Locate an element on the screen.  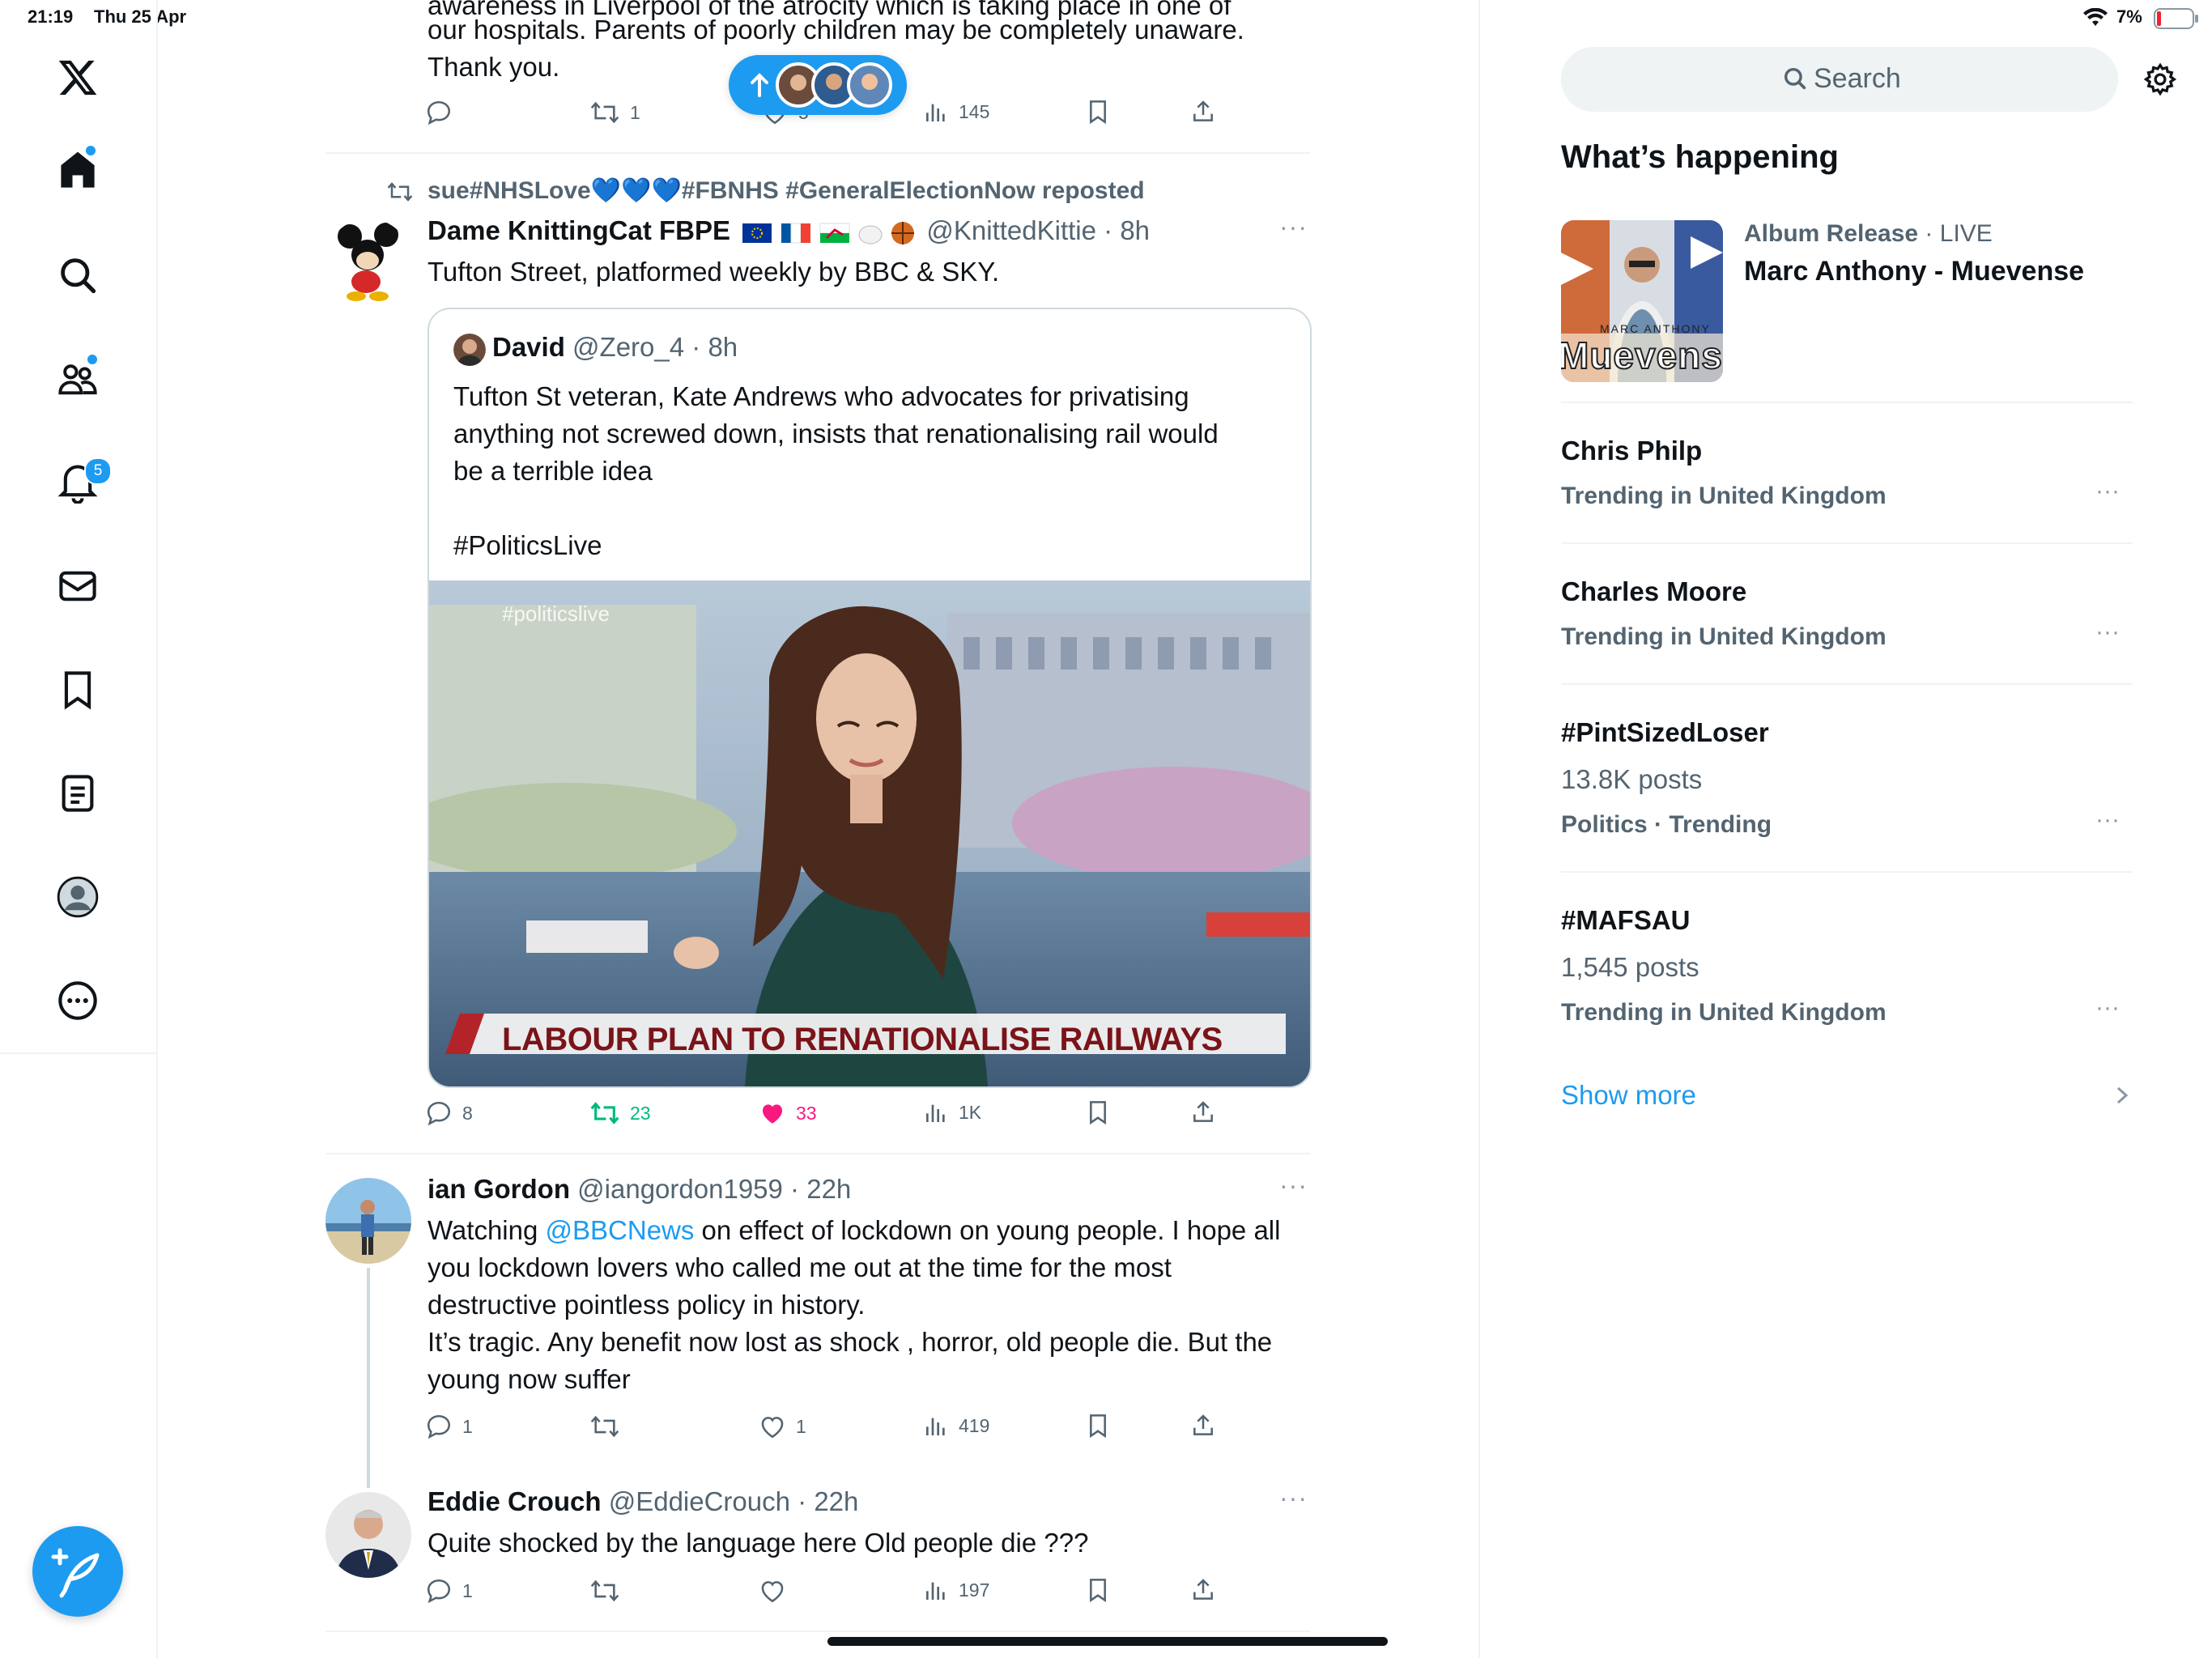
retweet-icon is located at coordinates (605, 1590).